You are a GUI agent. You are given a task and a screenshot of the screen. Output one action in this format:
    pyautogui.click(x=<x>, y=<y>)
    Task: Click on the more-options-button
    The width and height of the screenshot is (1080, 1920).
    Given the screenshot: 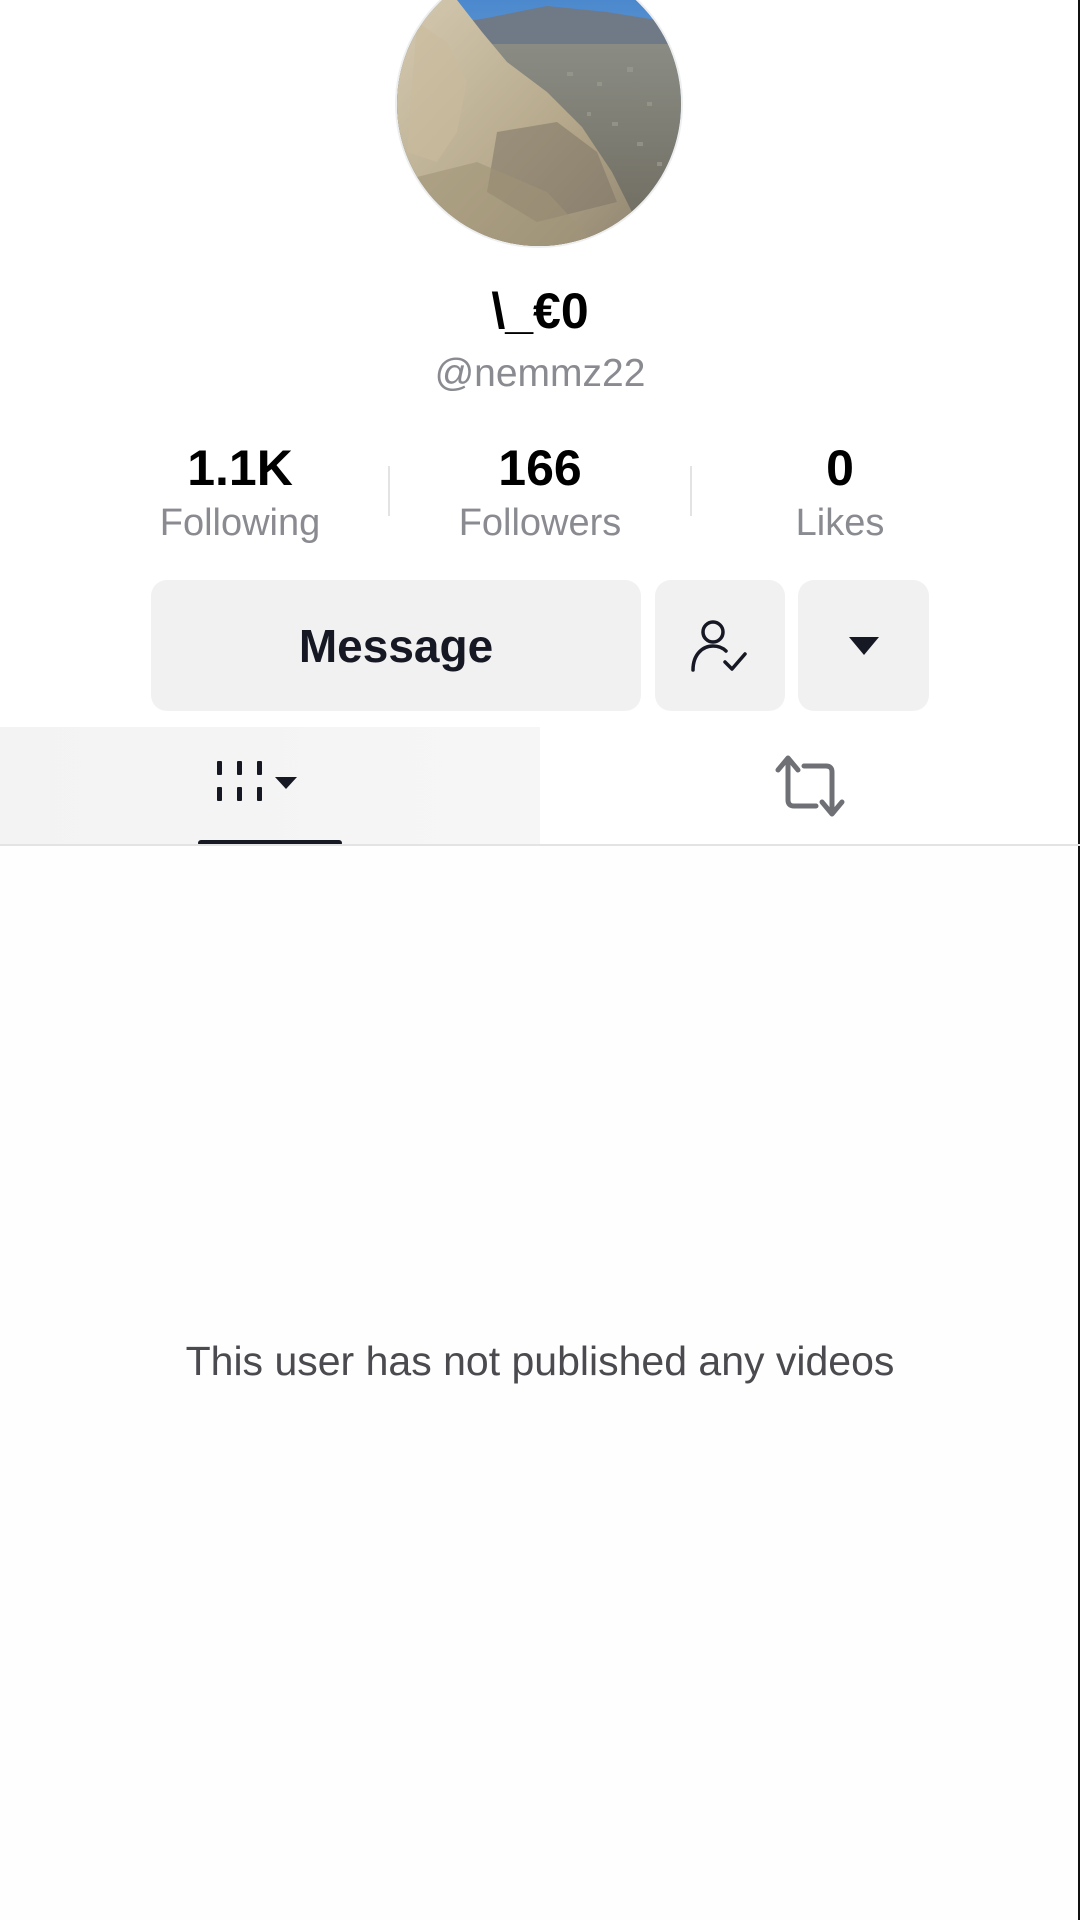 What is the action you would take?
    pyautogui.click(x=863, y=645)
    